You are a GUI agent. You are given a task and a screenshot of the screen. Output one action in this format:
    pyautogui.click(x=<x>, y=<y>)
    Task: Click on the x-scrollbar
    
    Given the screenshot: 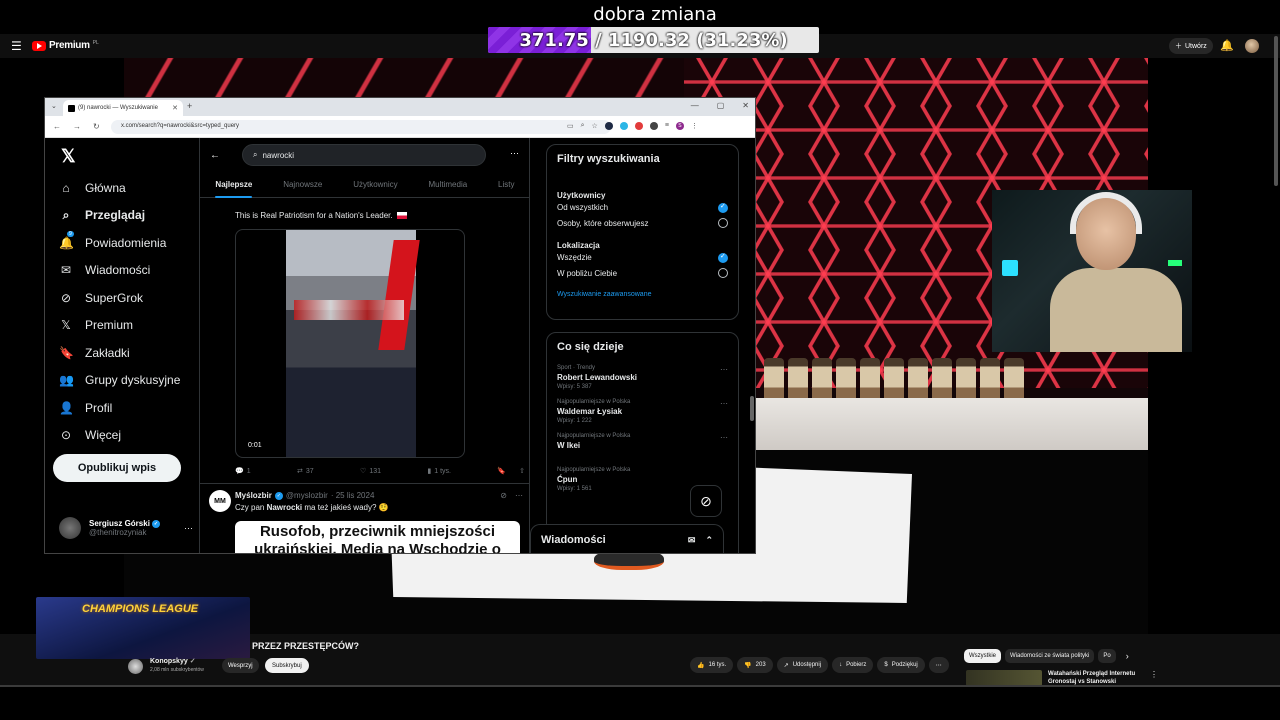 What is the action you would take?
    pyautogui.click(x=752, y=408)
    